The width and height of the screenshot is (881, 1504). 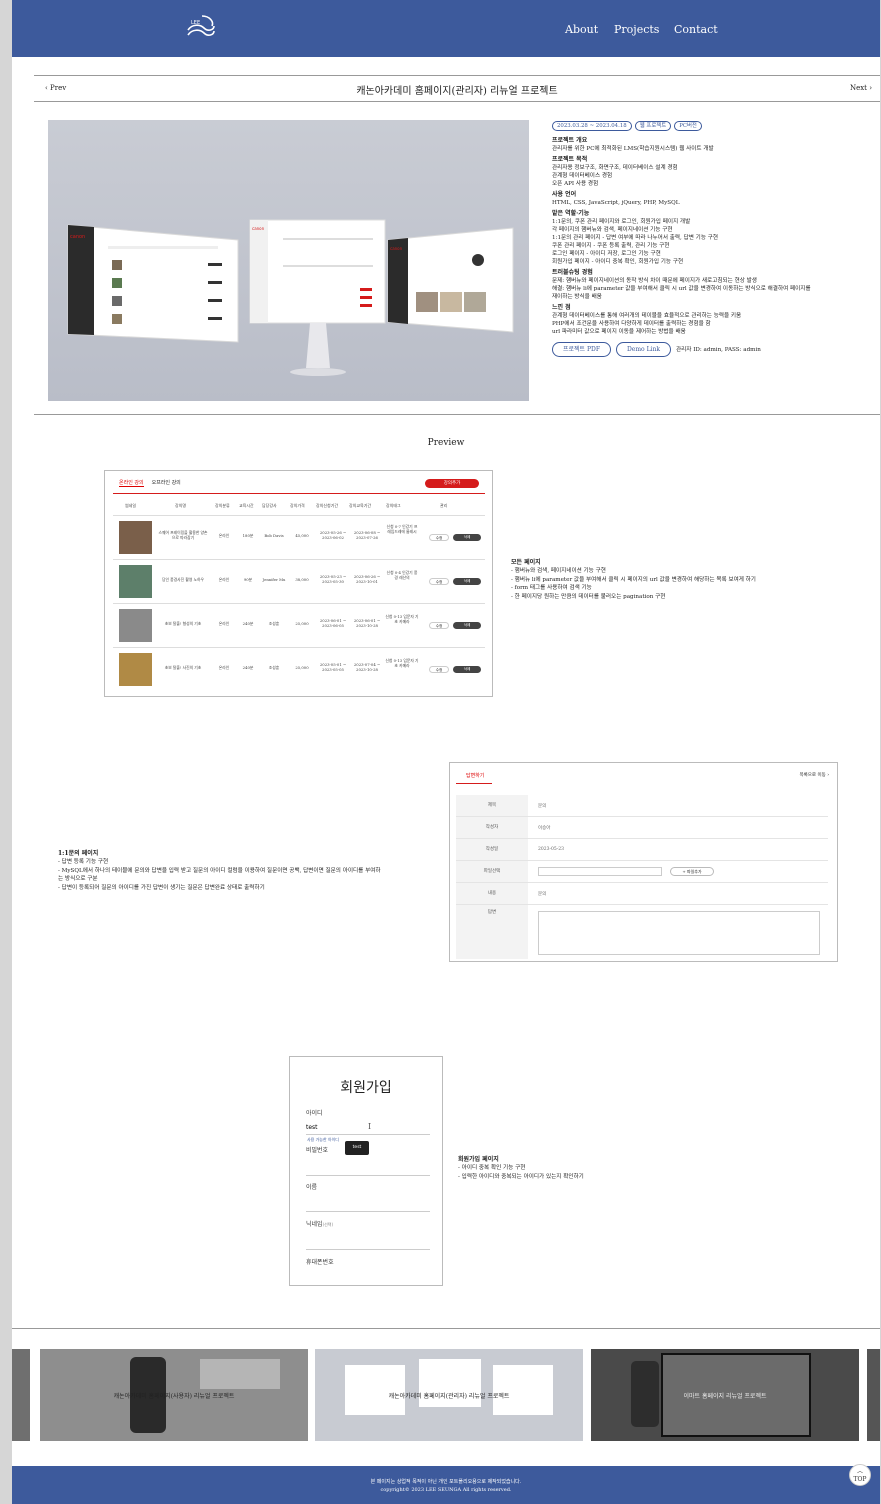 I want to click on tab-online: 온라인 강의, so click(x=131, y=483).